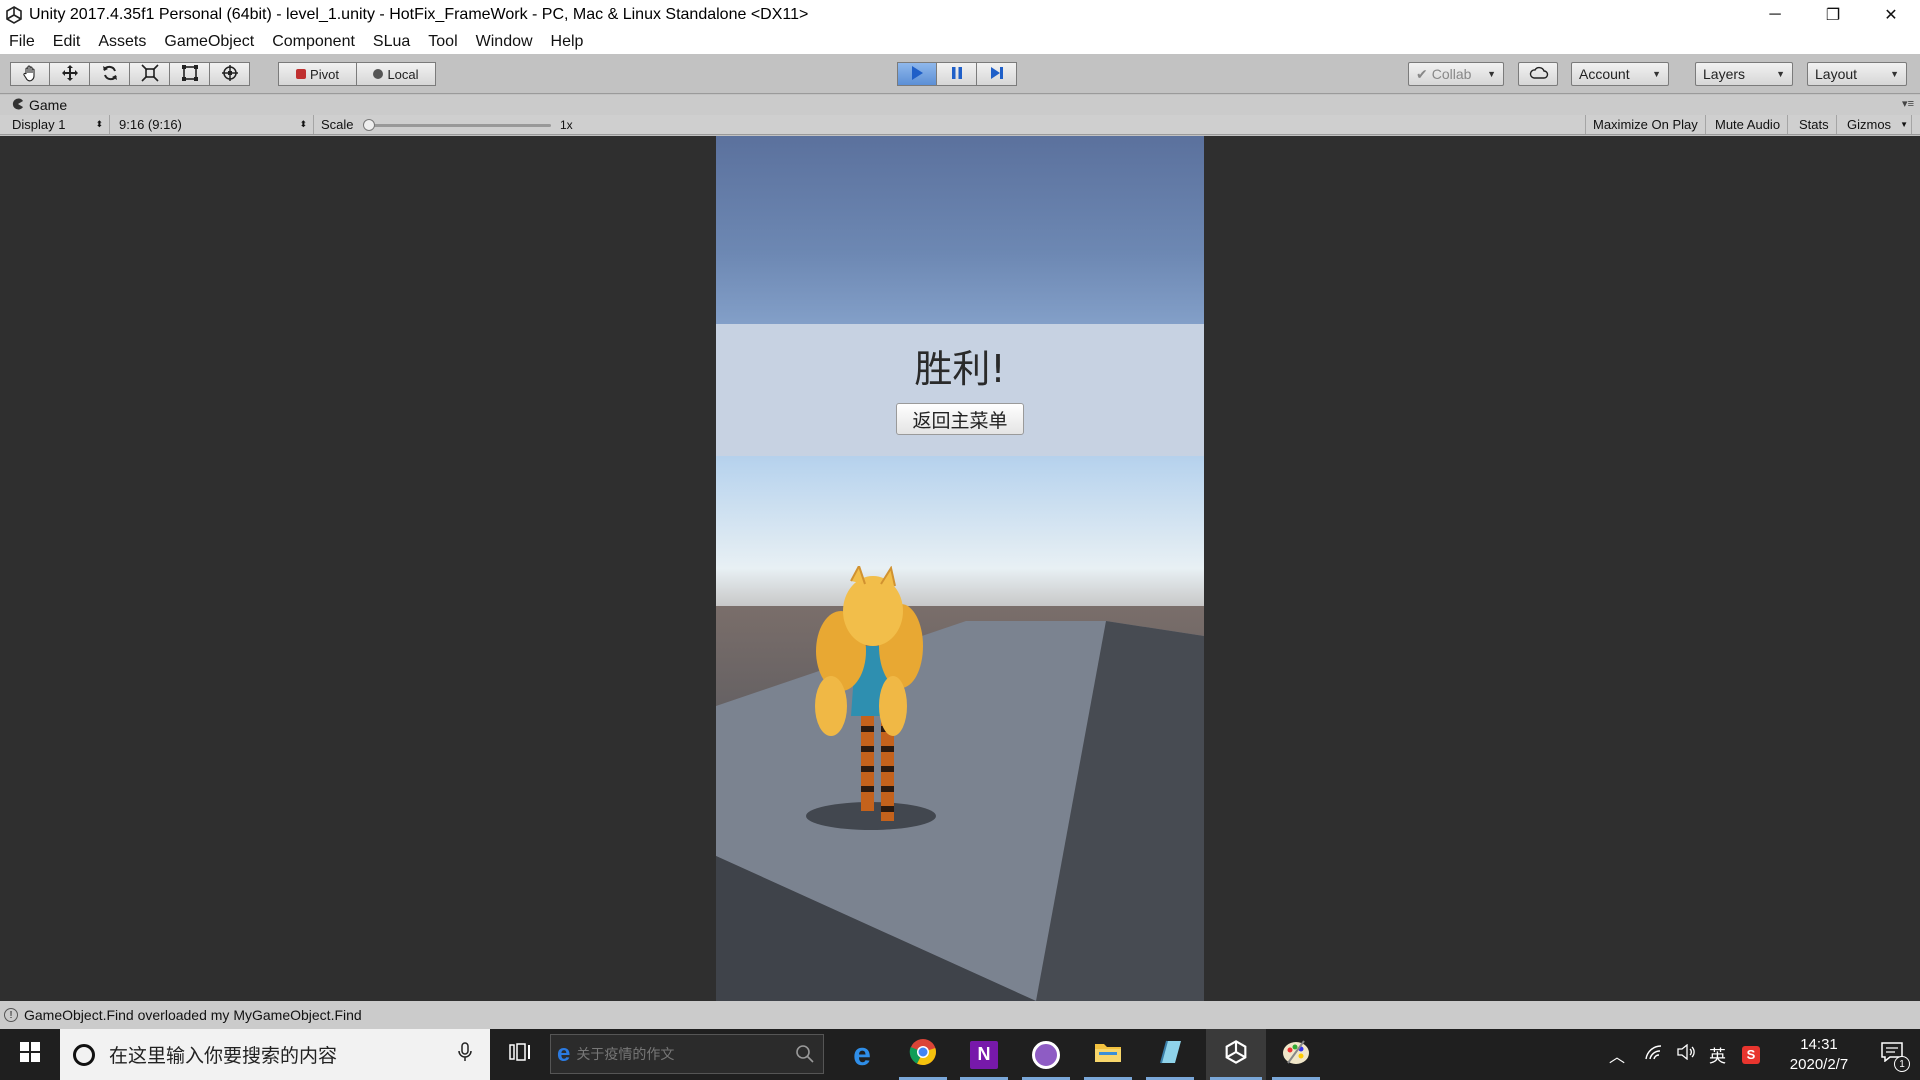 This screenshot has width=1920, height=1080. I want to click on taskbar-edge: e, so click(862, 1054).